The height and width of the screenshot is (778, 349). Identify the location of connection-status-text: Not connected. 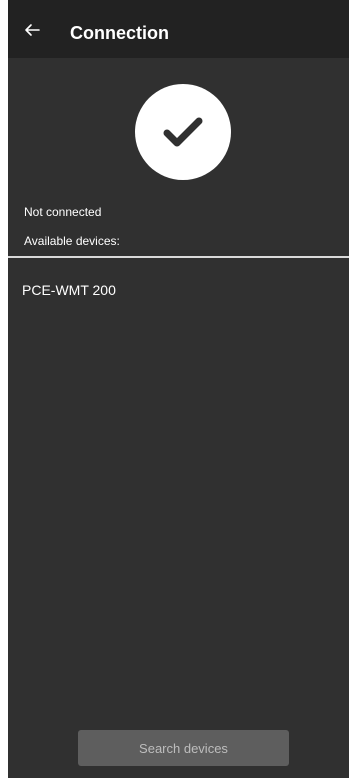
(63, 212).